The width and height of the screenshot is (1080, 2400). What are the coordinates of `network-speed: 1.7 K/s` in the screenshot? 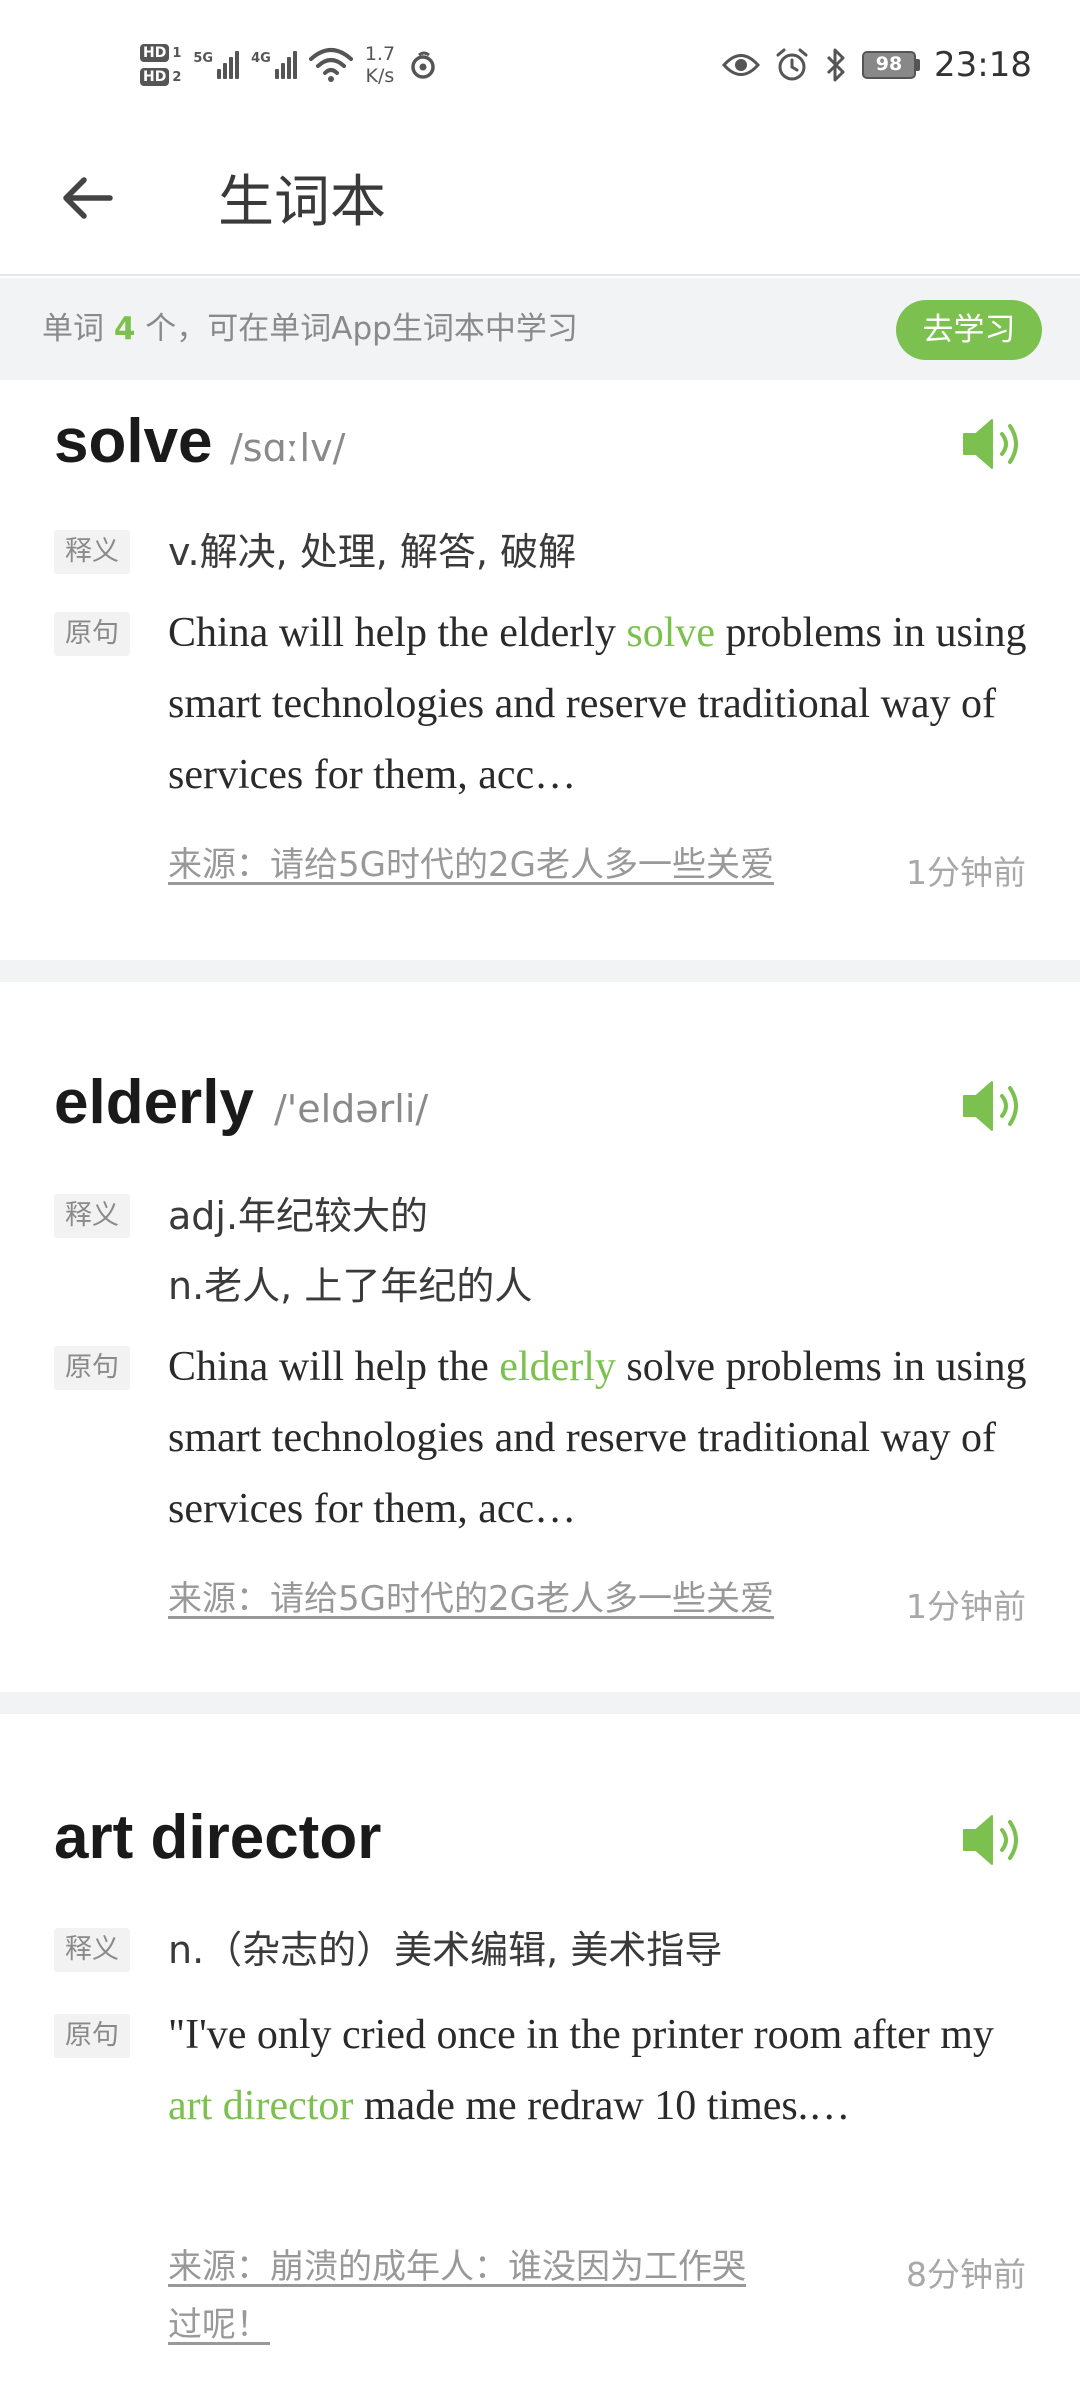 It's located at (380, 65).